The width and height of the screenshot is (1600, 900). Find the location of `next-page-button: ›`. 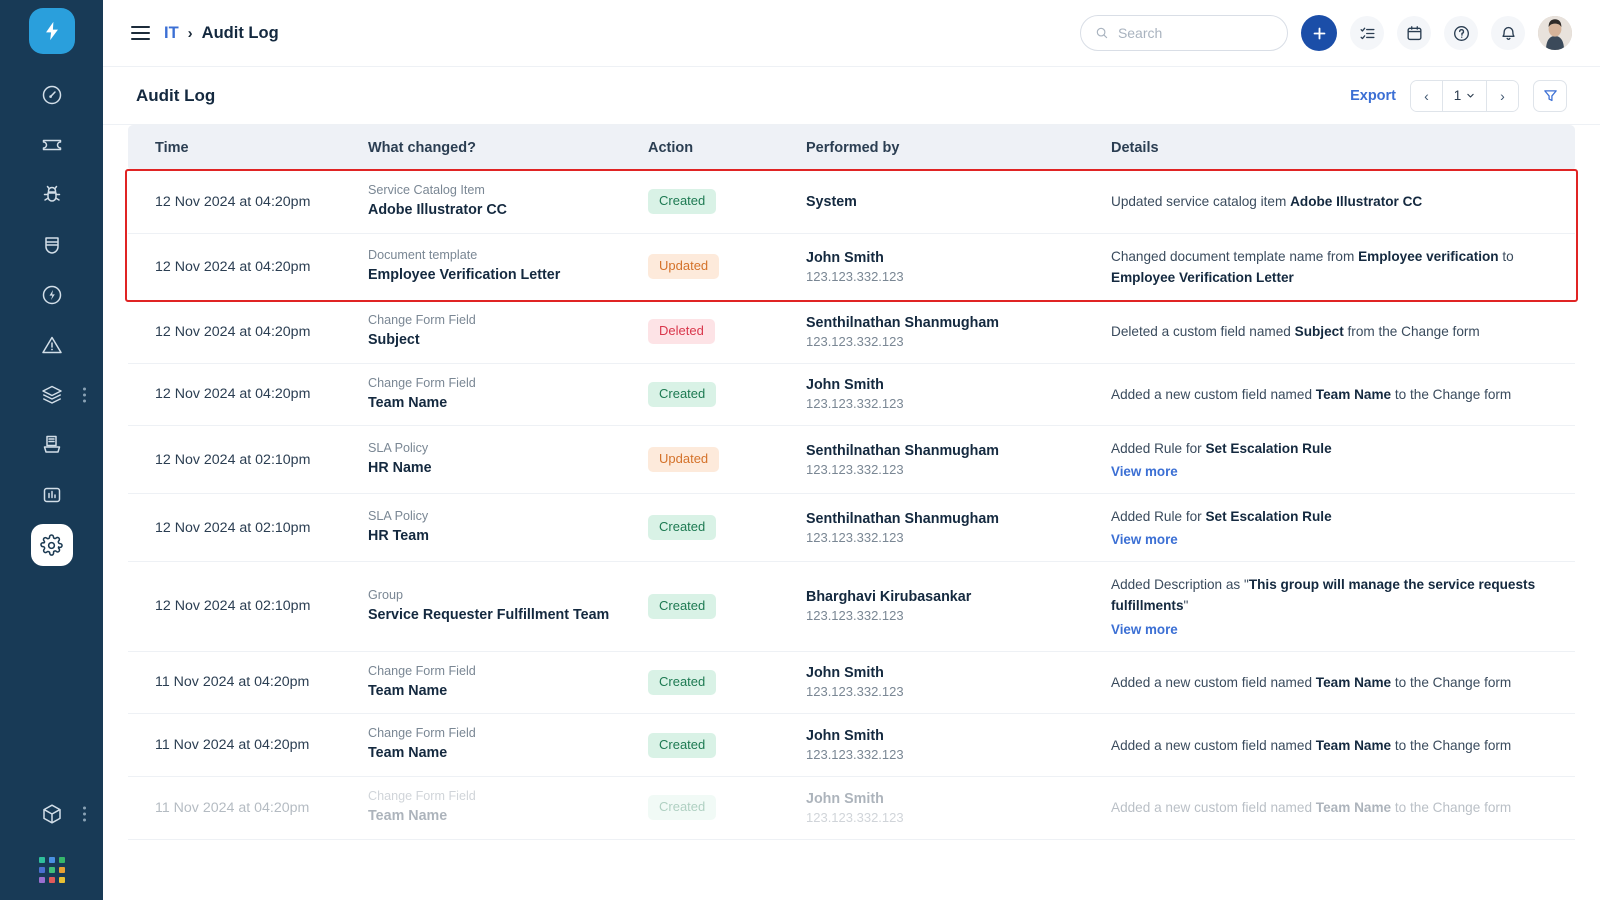

next-page-button: › is located at coordinates (1502, 95).